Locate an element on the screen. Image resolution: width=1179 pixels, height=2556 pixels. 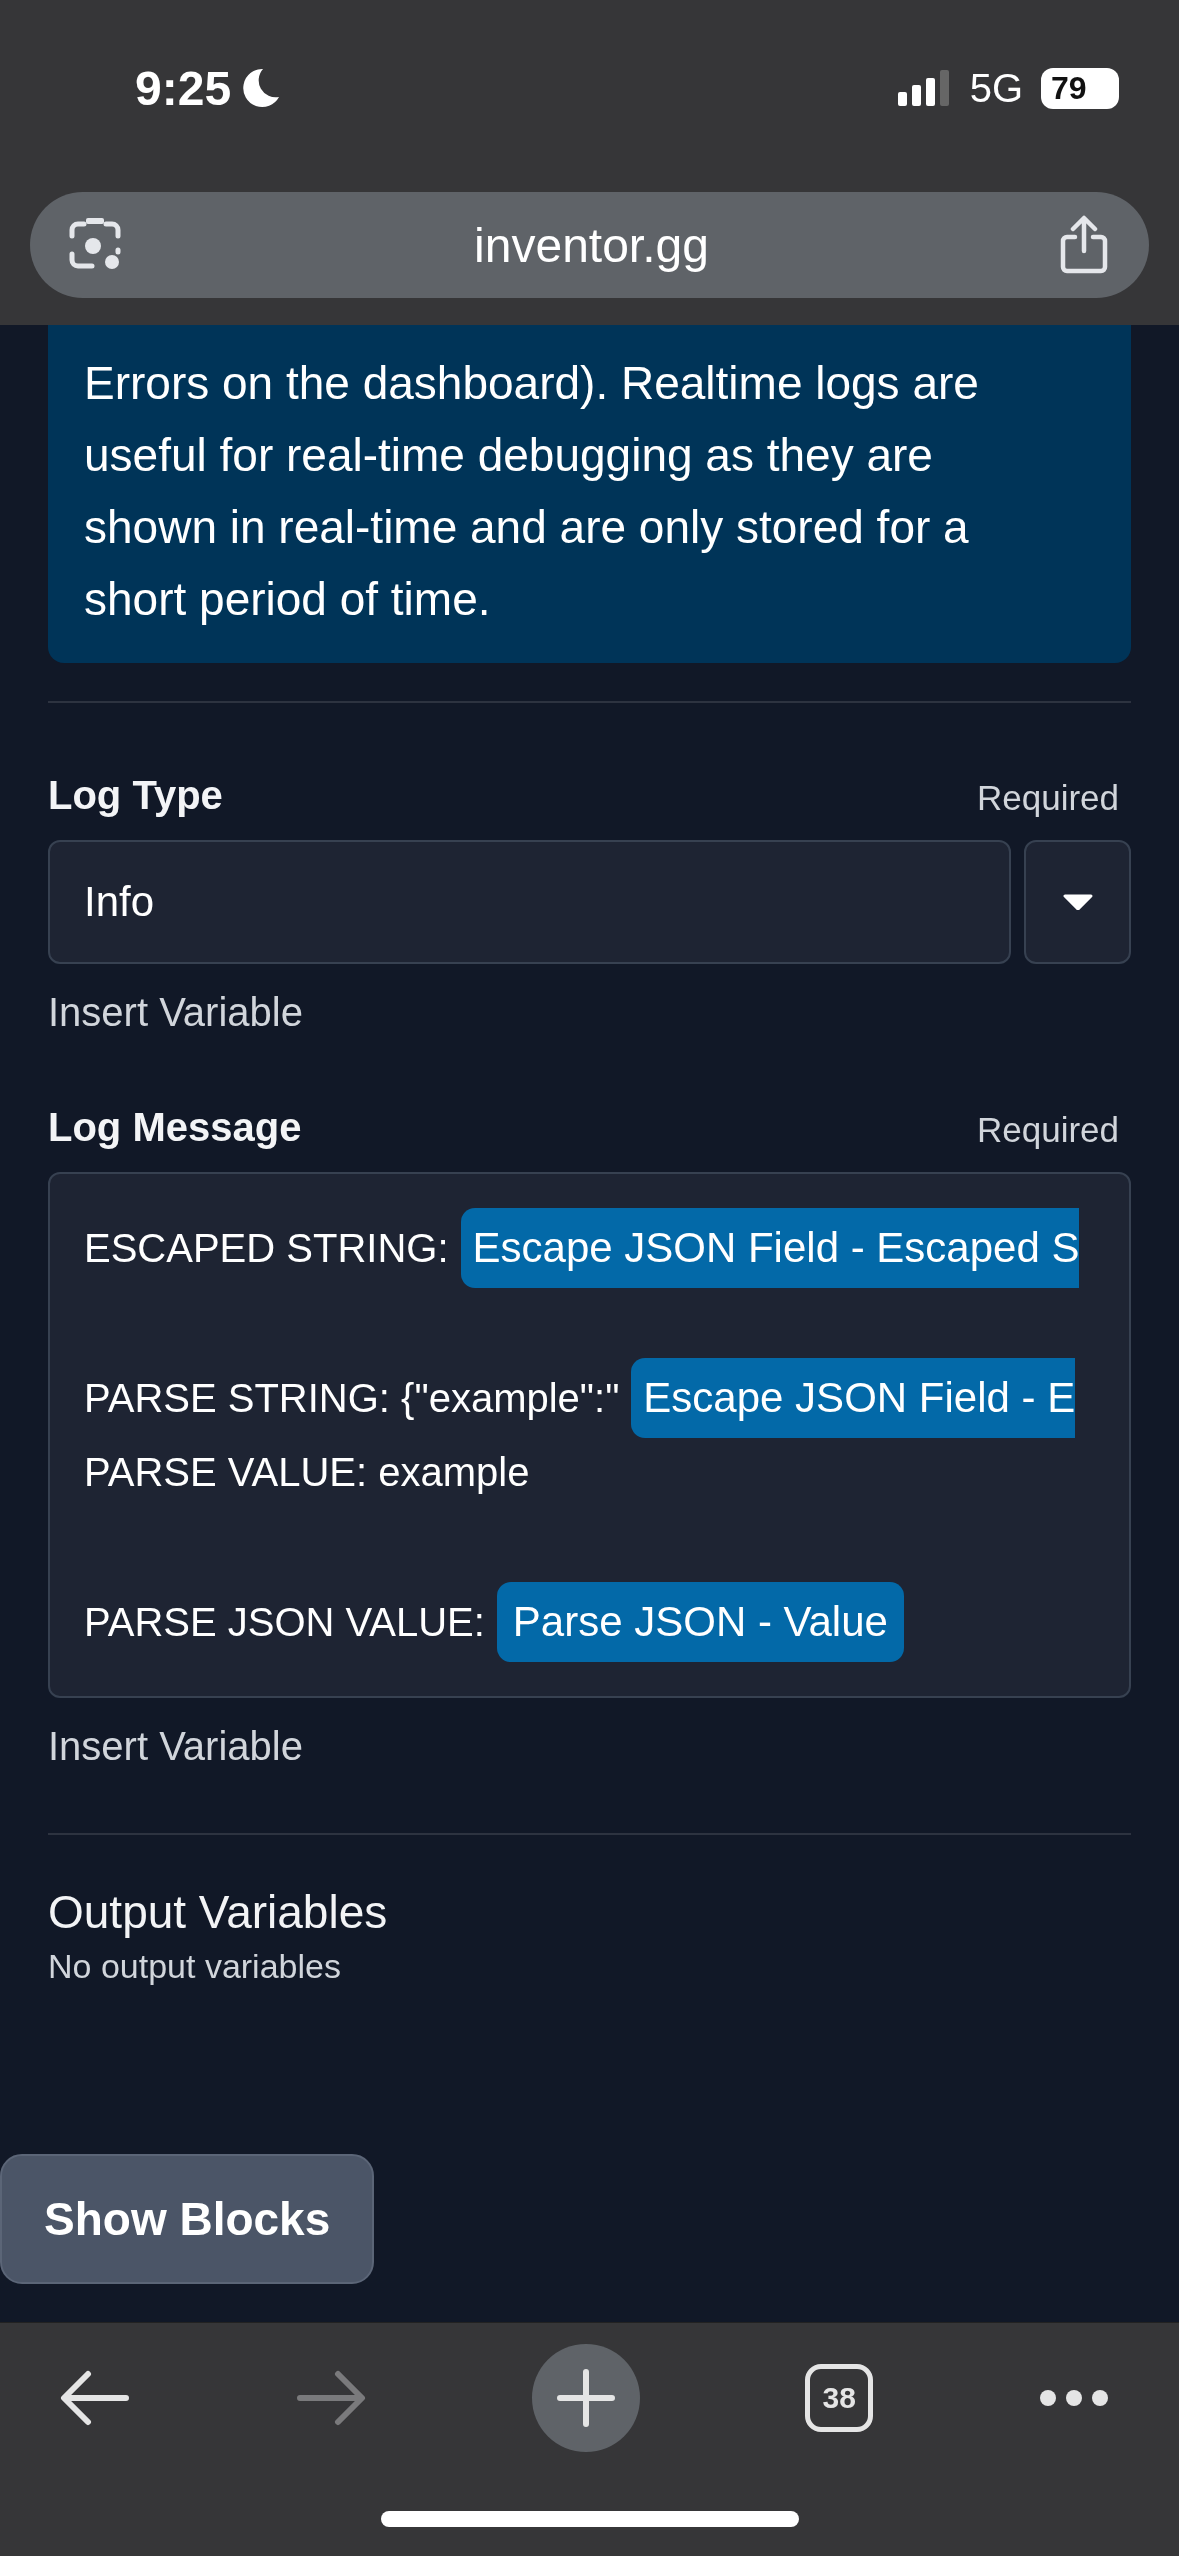
url-text: inventor.gg is located at coordinates (591, 245).